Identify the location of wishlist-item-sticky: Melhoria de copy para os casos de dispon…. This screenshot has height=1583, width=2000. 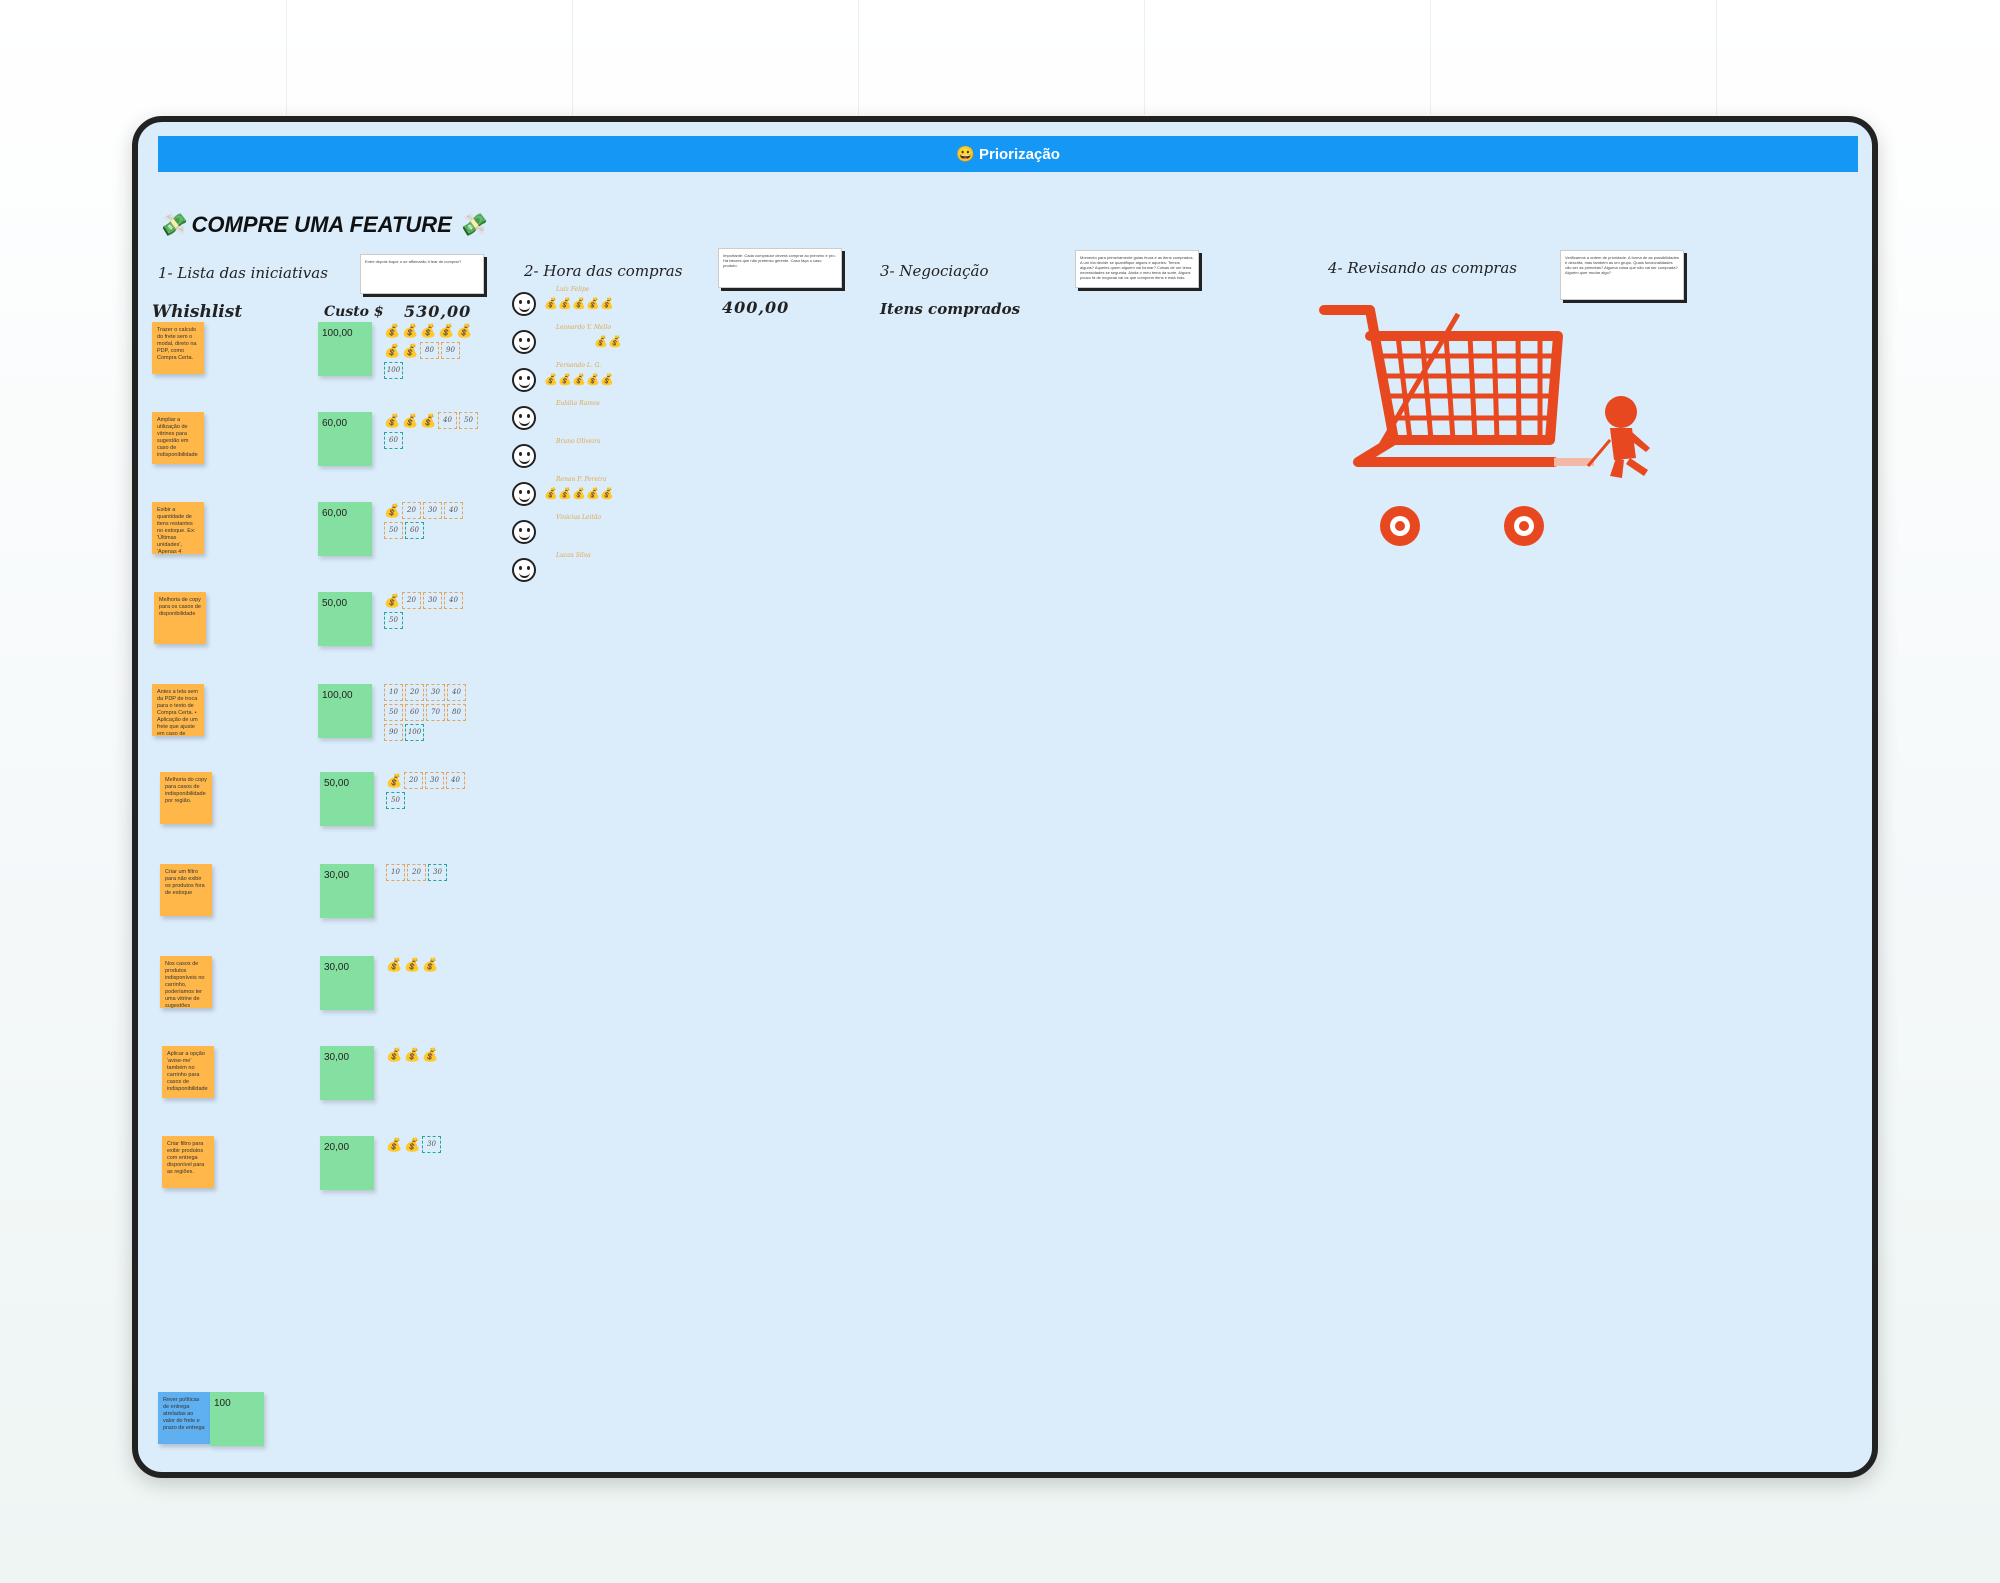
(180, 618).